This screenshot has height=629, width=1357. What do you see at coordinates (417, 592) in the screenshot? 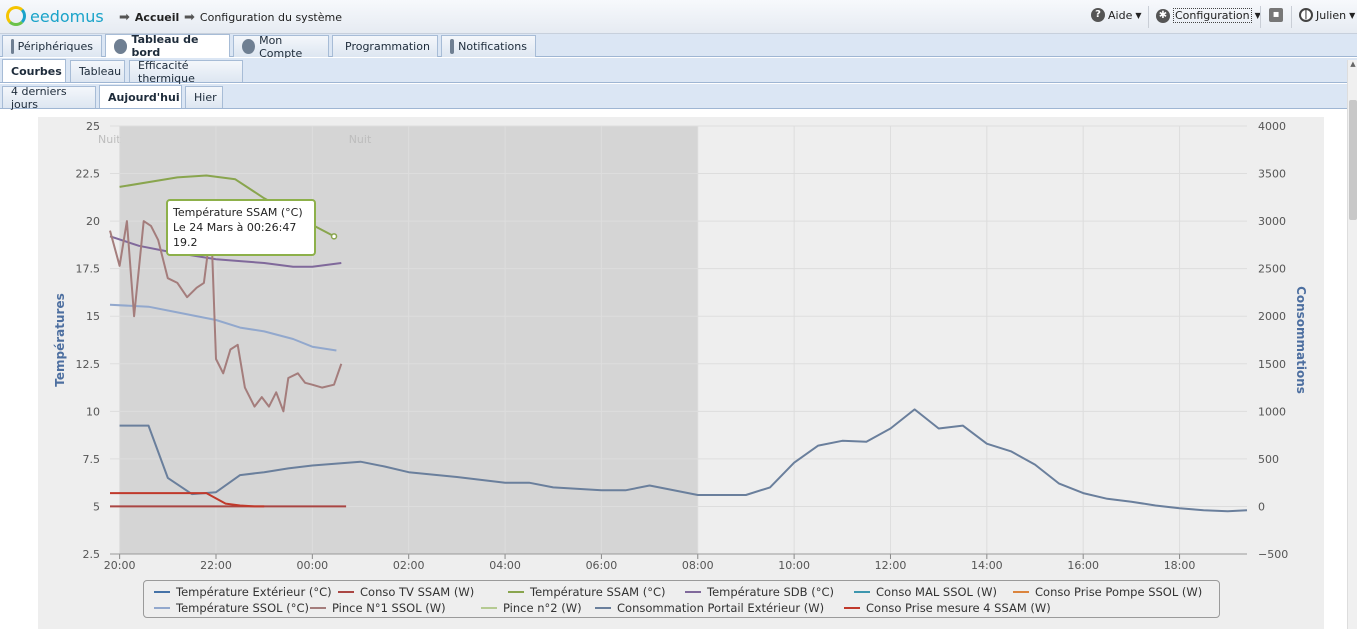
I see `legend-label: Conso TV SSAM (W)` at bounding box center [417, 592].